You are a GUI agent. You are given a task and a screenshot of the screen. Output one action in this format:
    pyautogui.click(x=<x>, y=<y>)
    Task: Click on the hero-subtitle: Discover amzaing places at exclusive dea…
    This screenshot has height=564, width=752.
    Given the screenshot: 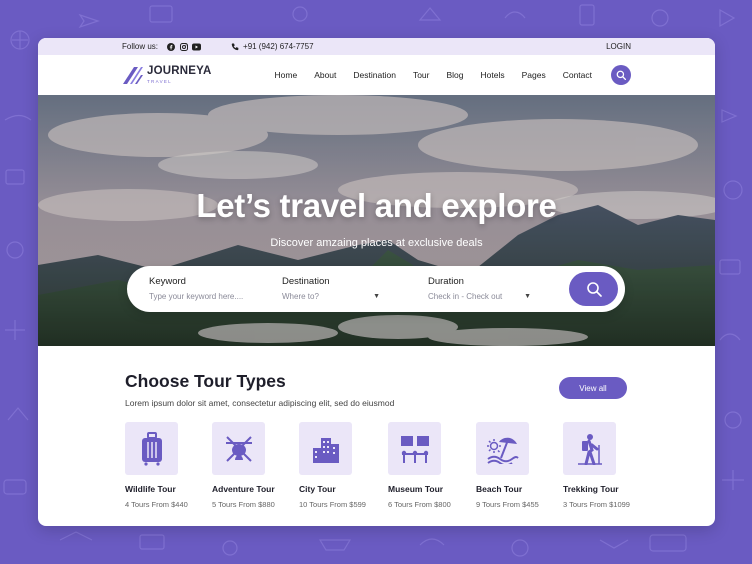 What is the action you would take?
    pyautogui.click(x=376, y=243)
    